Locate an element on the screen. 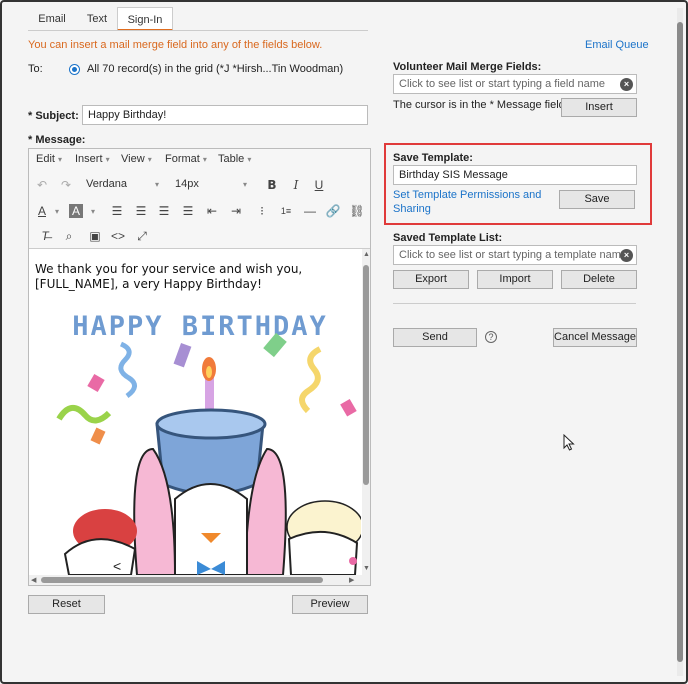 The image size is (688, 684). editor-vertical-scrollbar: ▲ ▼ is located at coordinates (366, 412).